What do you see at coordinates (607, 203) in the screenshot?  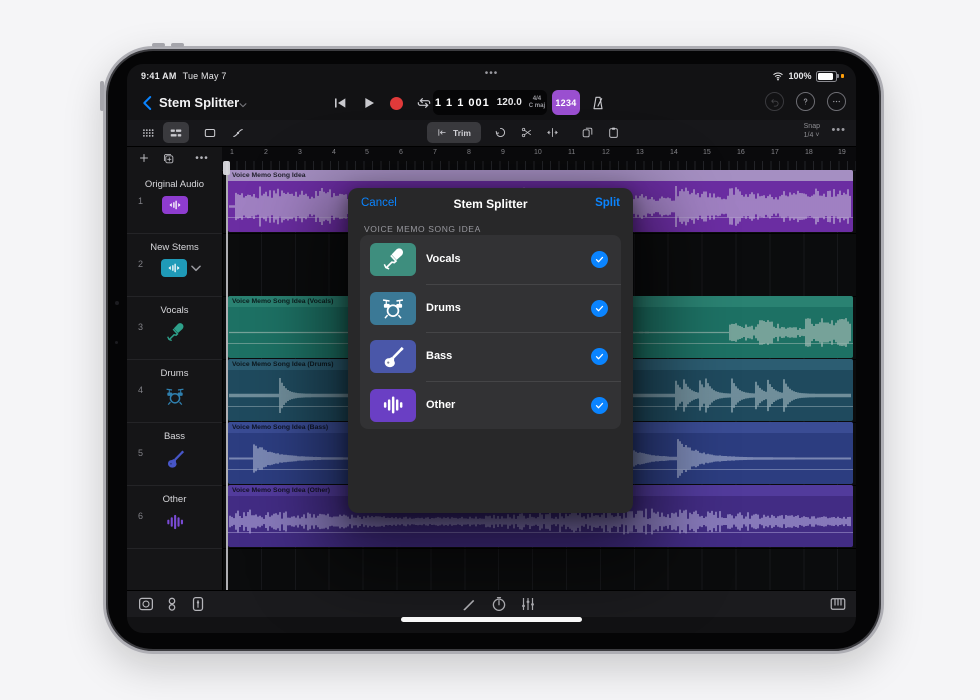 I see `split-button: Split` at bounding box center [607, 203].